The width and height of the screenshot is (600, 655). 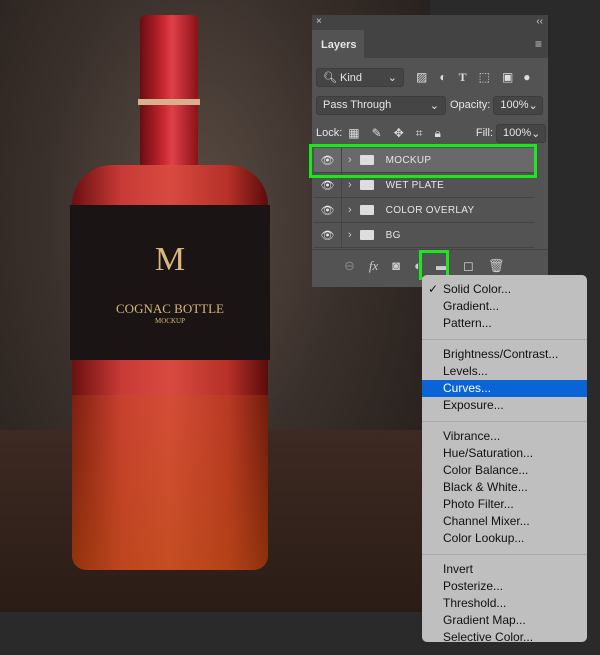 I want to click on lock-label: Lock:, so click(x=329, y=133).